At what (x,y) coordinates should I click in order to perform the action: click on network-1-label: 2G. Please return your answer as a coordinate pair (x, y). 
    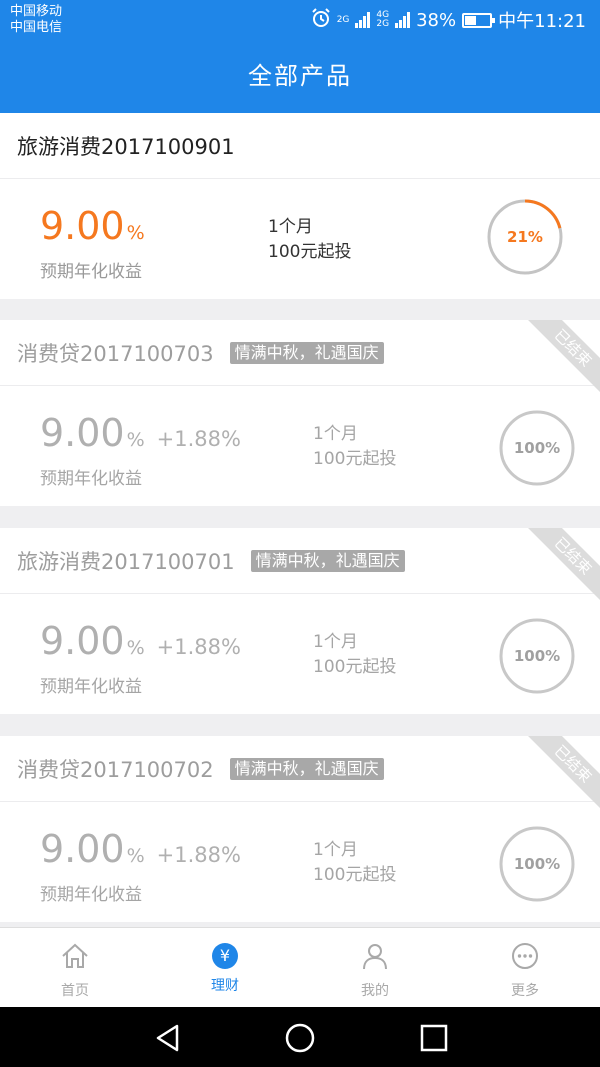
    Looking at the image, I should click on (343, 19).